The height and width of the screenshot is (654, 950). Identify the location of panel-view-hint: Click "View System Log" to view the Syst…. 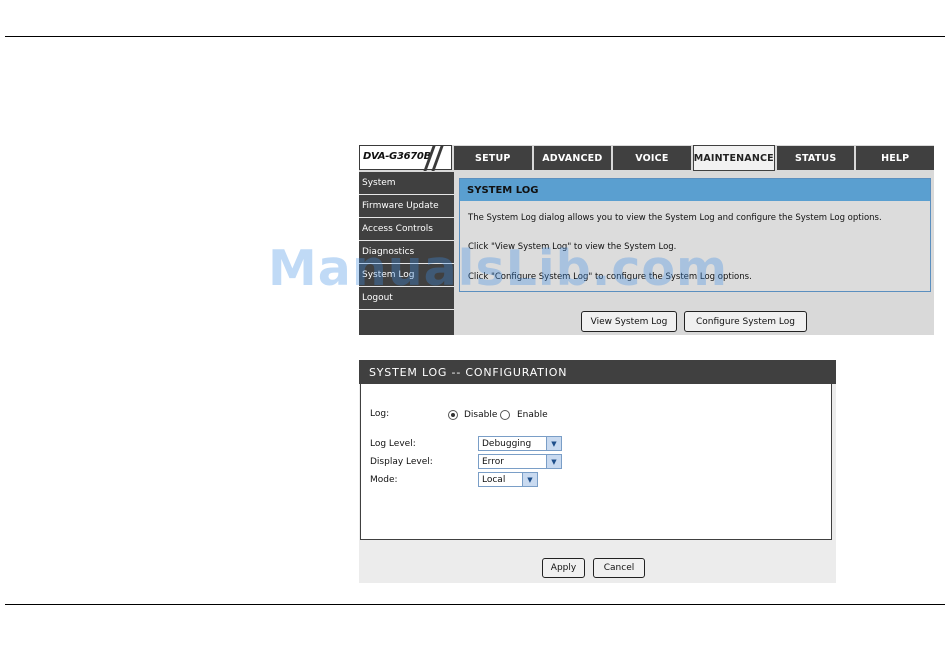
(572, 247).